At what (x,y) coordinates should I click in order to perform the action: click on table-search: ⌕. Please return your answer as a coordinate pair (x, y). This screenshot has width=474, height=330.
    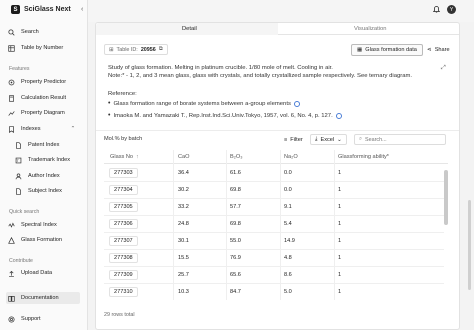
    Looking at the image, I should click on (400, 139).